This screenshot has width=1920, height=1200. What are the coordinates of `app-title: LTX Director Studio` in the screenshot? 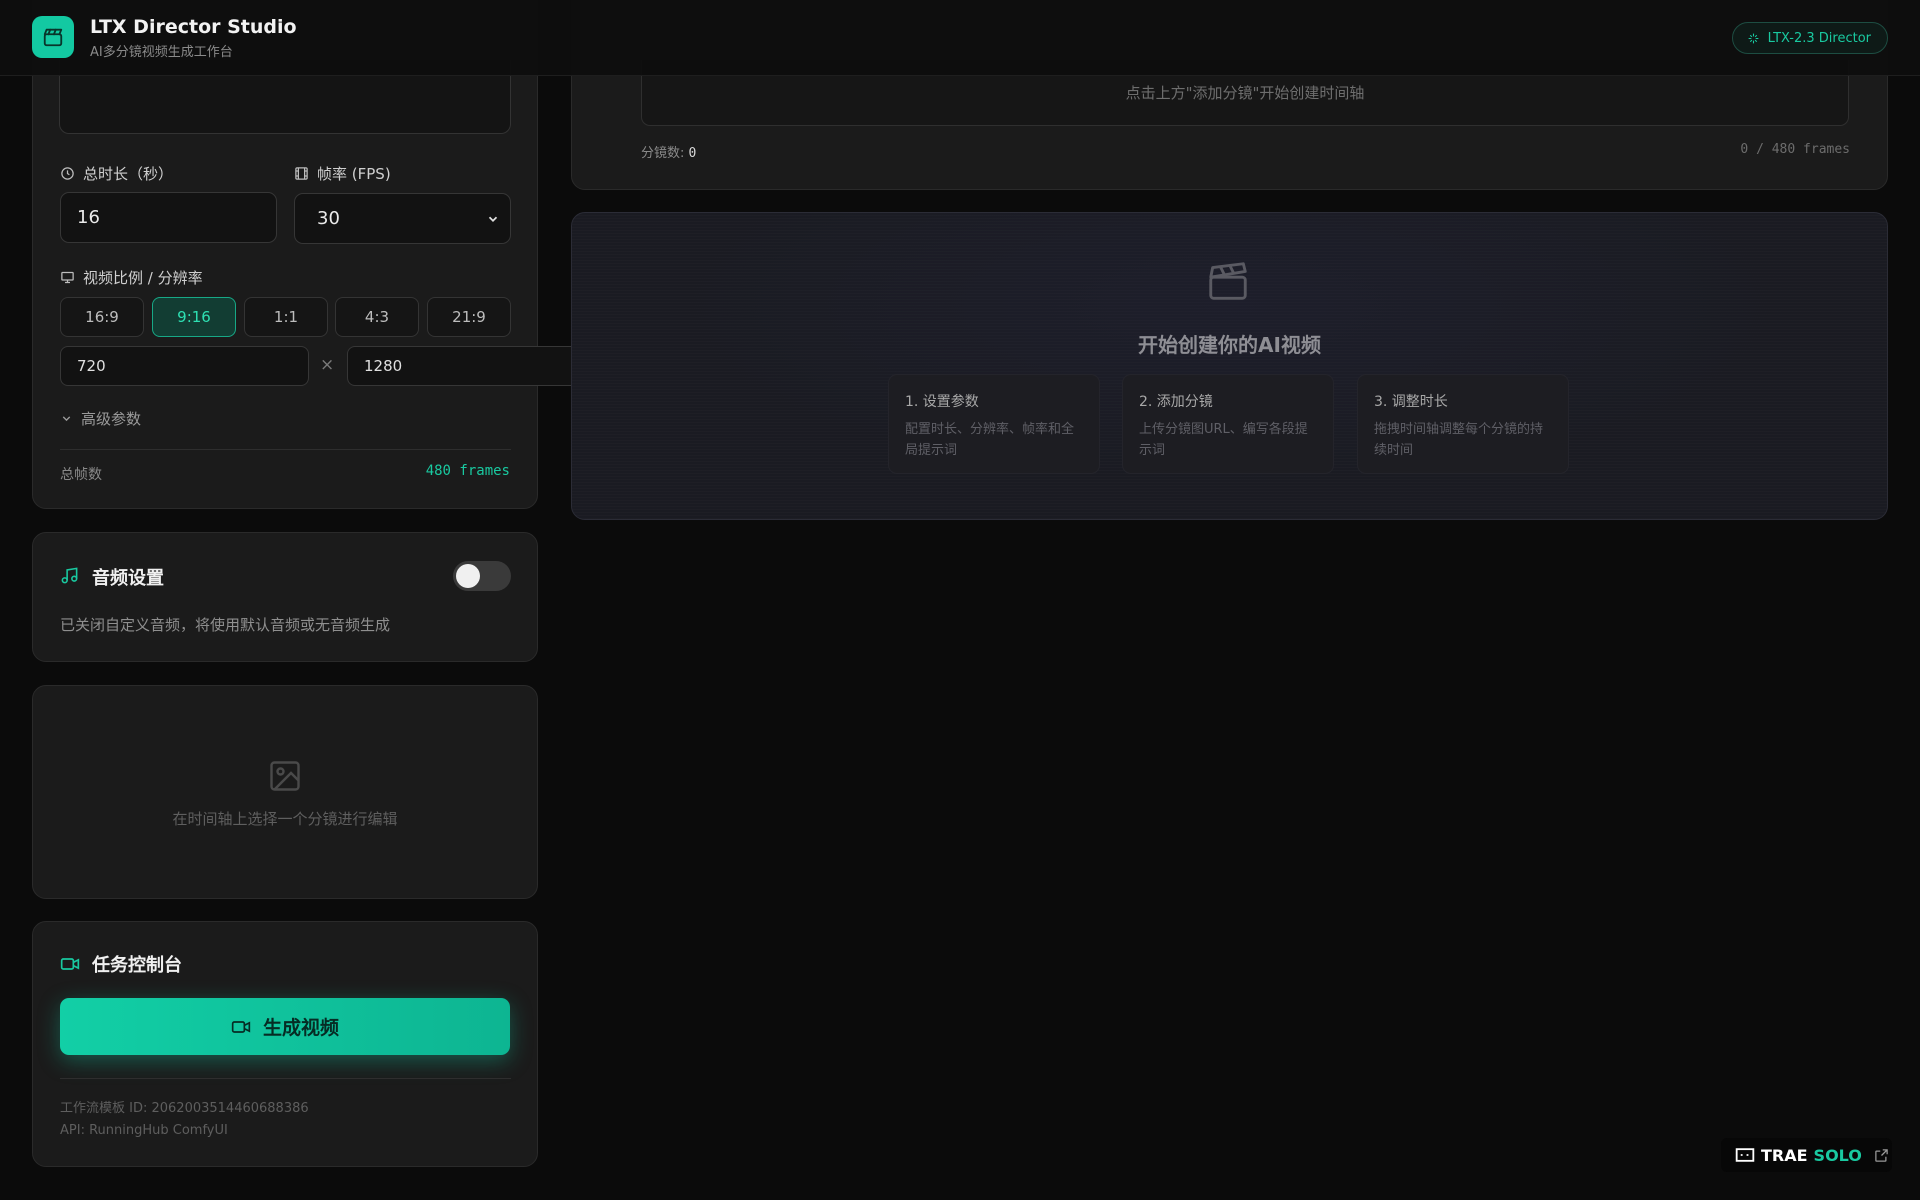 It's located at (193, 27).